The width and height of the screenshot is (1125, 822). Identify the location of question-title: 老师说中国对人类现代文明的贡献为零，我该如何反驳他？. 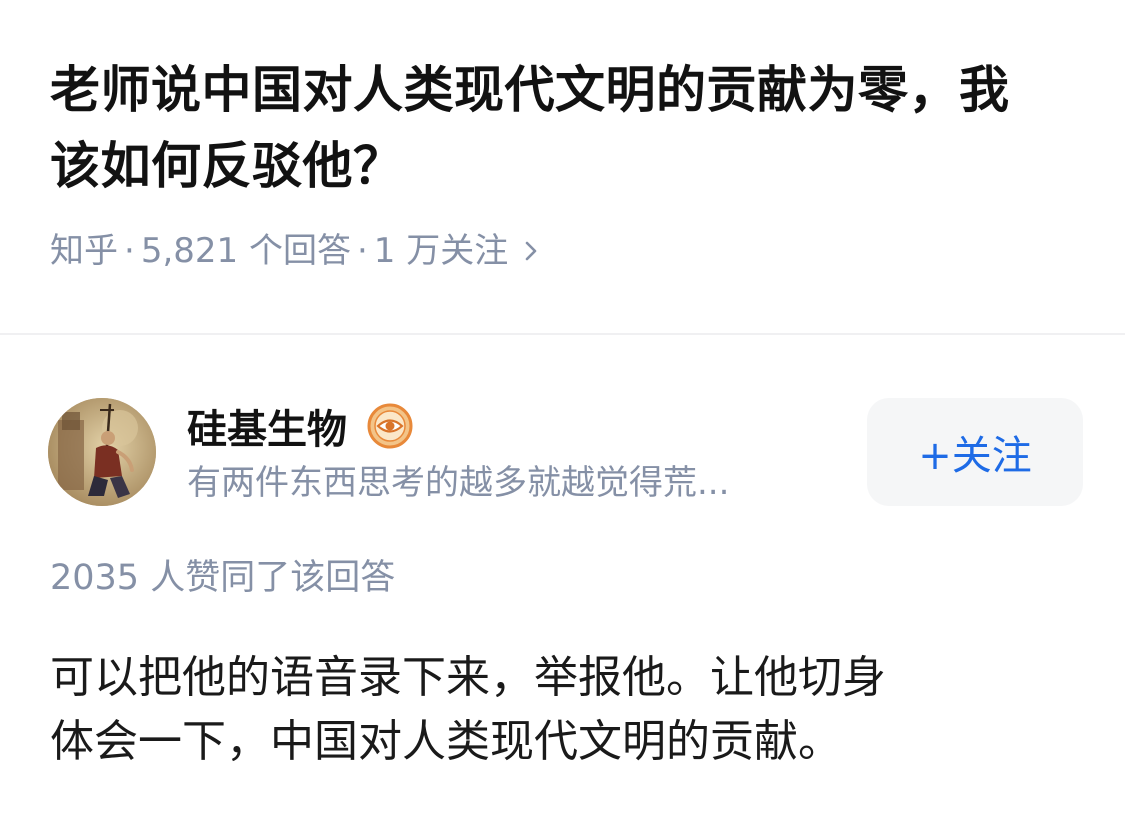
(530, 128).